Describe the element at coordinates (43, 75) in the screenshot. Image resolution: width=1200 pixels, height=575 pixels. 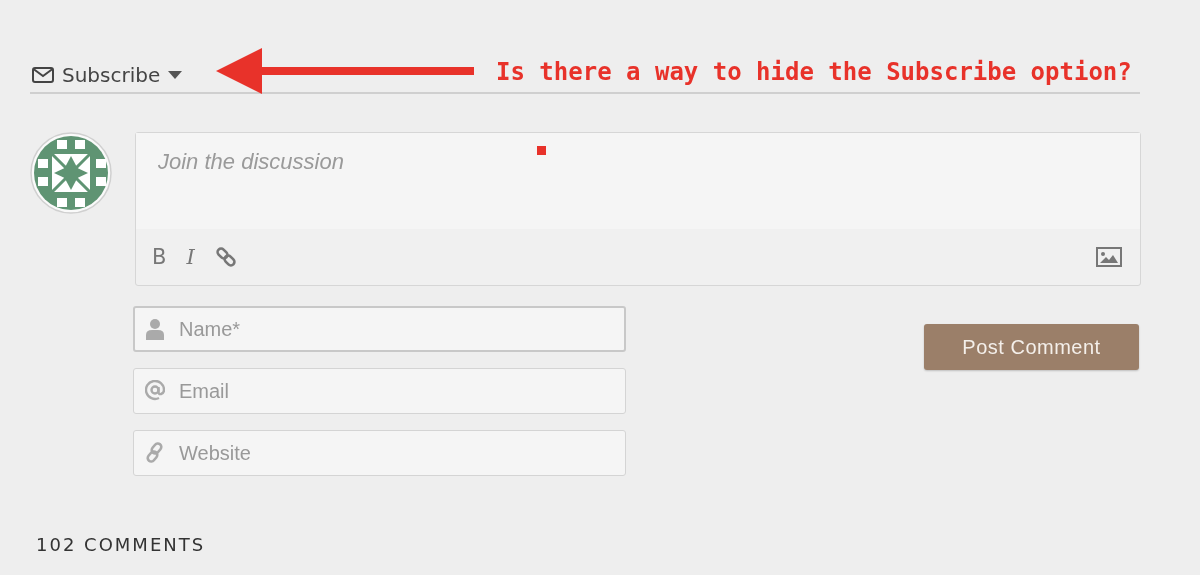
I see `envelope-icon` at that location.